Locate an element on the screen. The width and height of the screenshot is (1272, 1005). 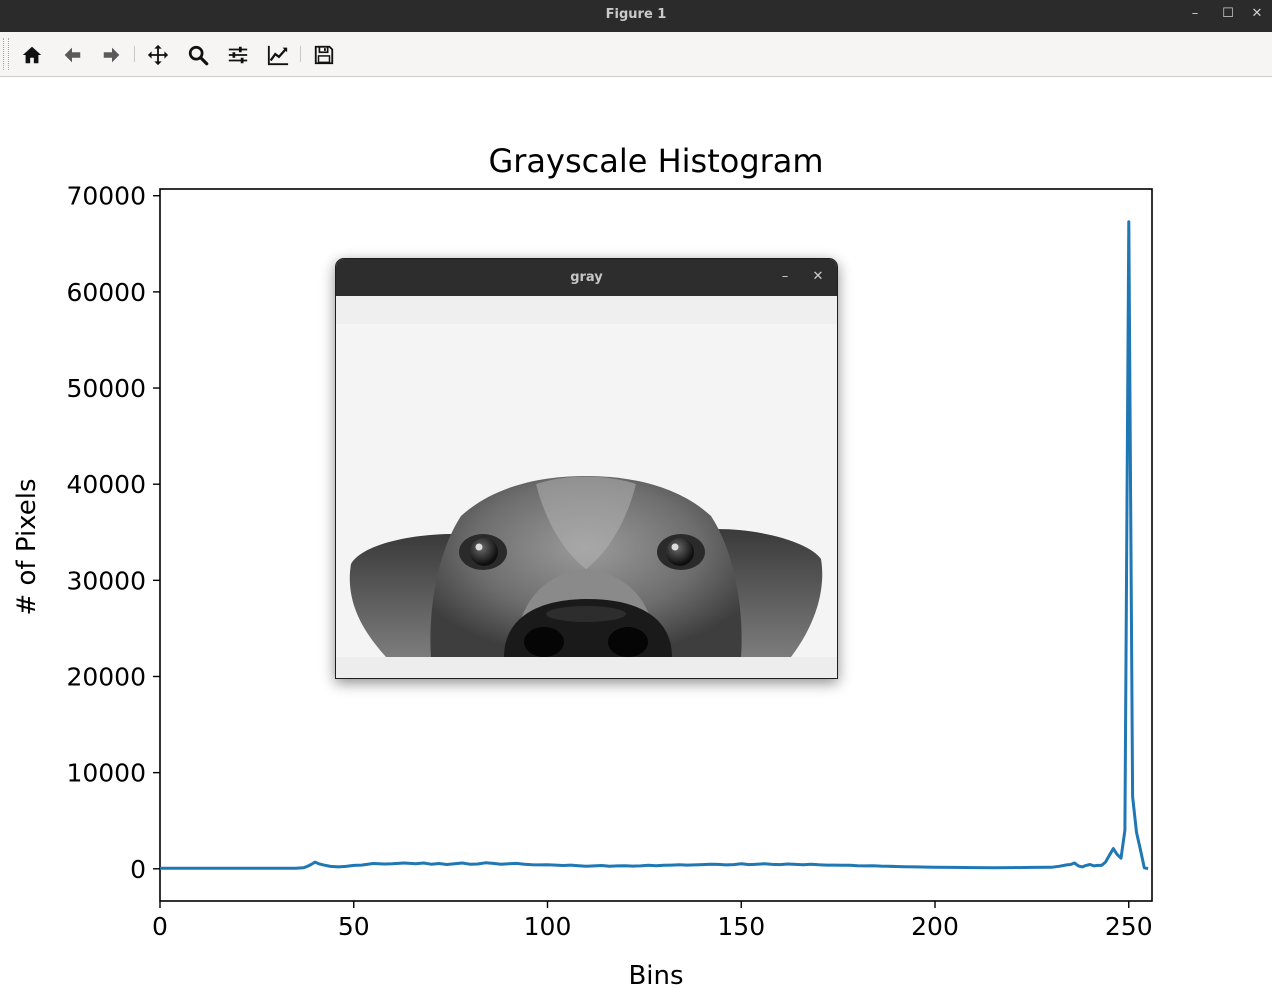
zoom-button is located at coordinates (198, 55).